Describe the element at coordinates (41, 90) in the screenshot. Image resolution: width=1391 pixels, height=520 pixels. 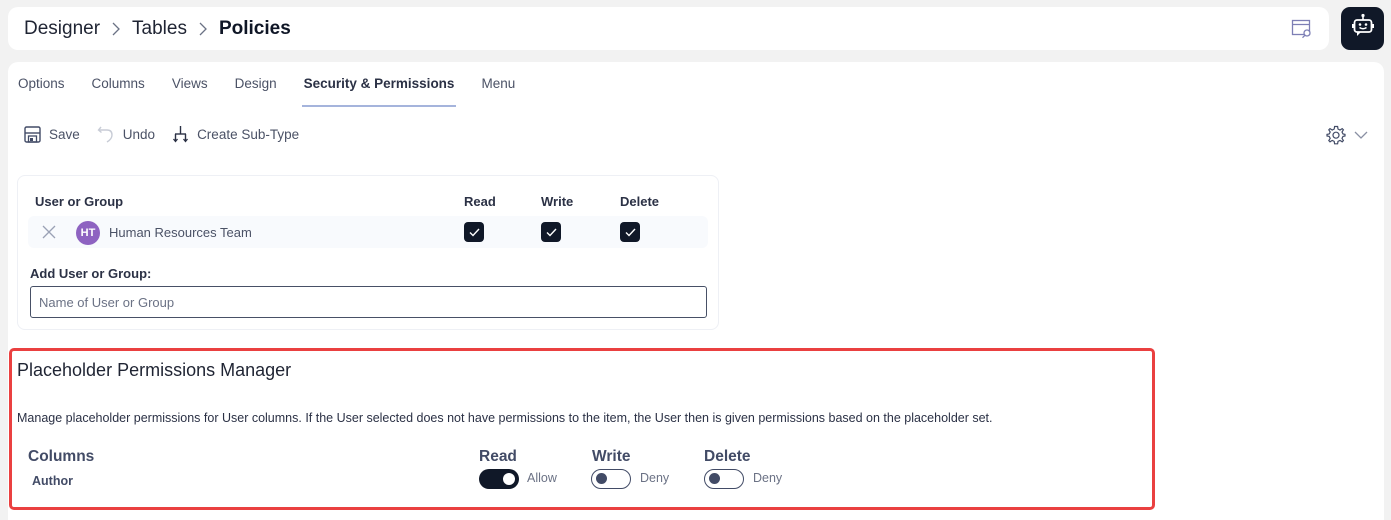
I see `tab-options: Options` at that location.